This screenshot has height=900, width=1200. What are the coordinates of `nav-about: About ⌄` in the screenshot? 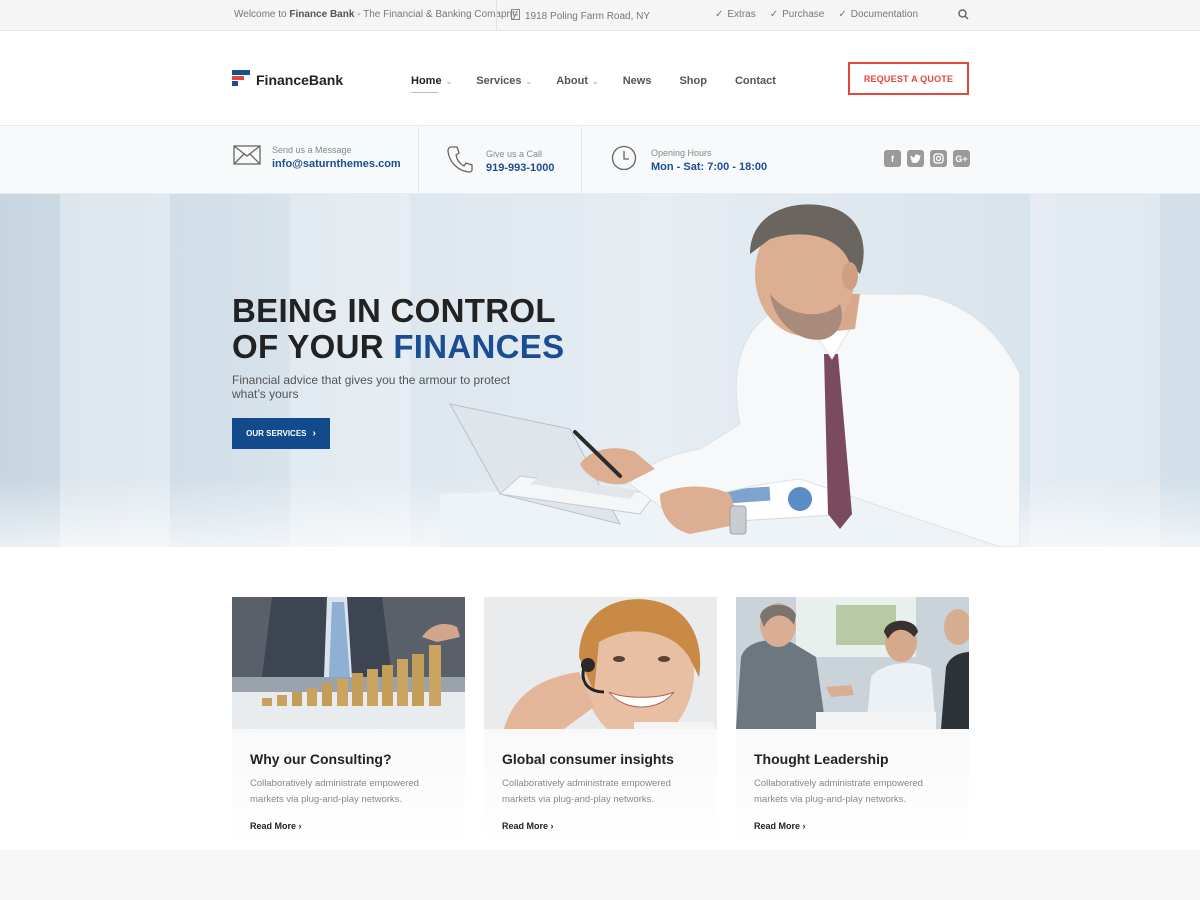 It's located at (577, 81).